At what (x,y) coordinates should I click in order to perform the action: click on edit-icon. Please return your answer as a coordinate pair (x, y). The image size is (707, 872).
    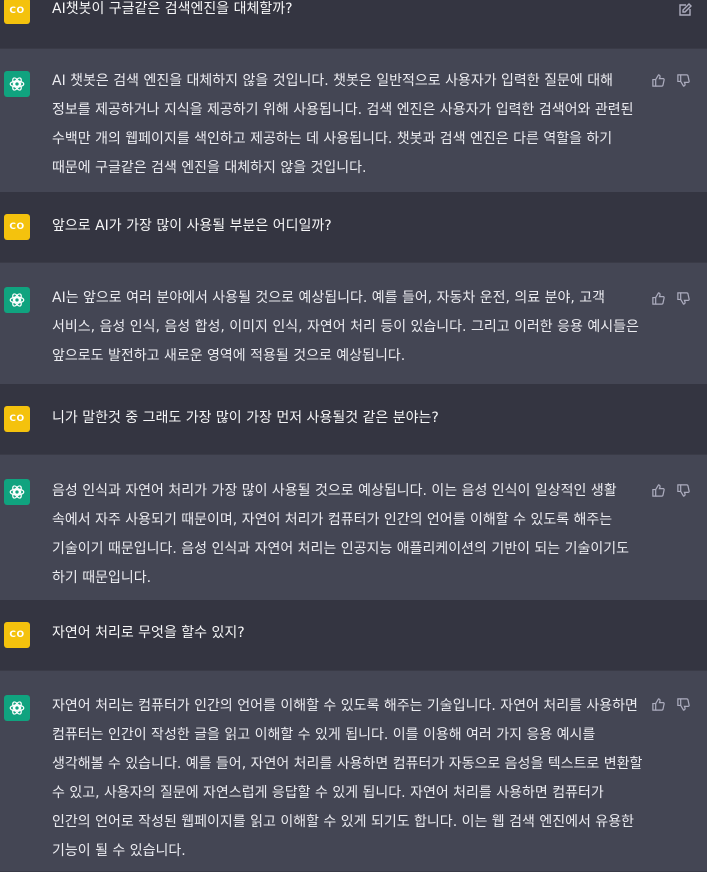
    Looking at the image, I should click on (685, 12).